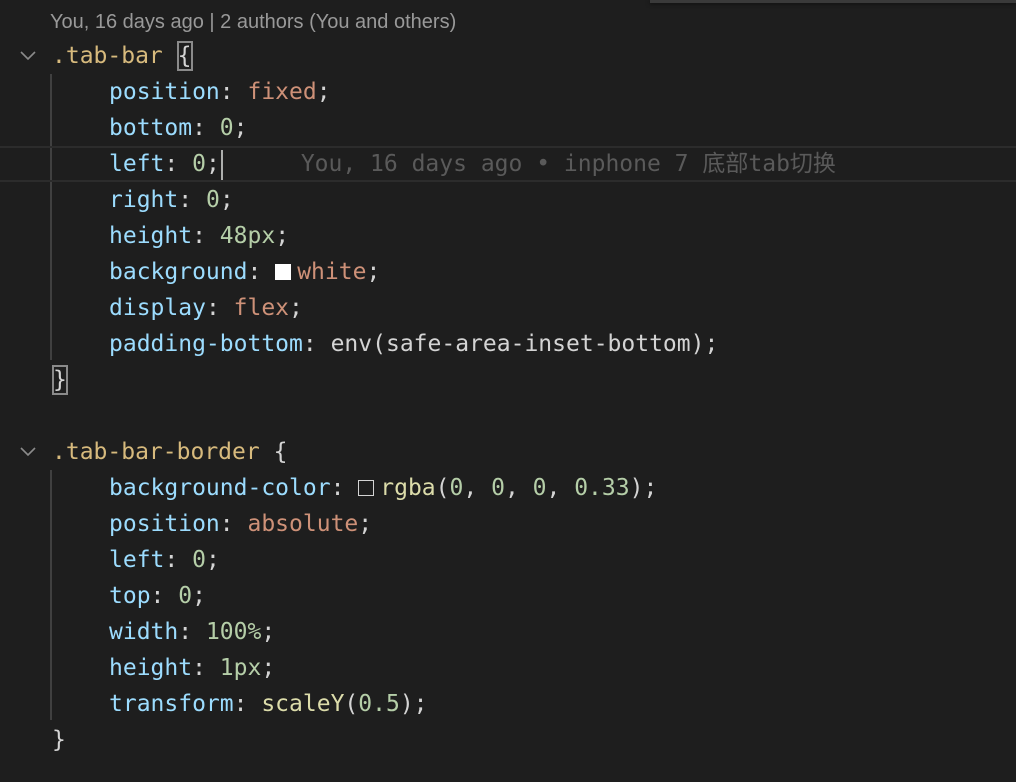 The height and width of the screenshot is (782, 1016). I want to click on css-function-arg: 0.33, so click(602, 488).